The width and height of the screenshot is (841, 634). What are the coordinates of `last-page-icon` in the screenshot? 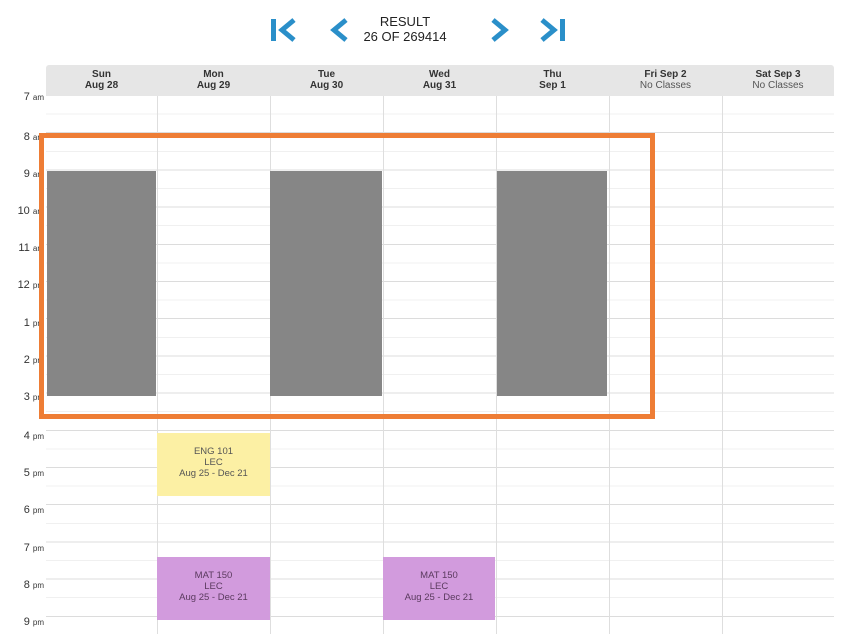 It's located at (552, 30).